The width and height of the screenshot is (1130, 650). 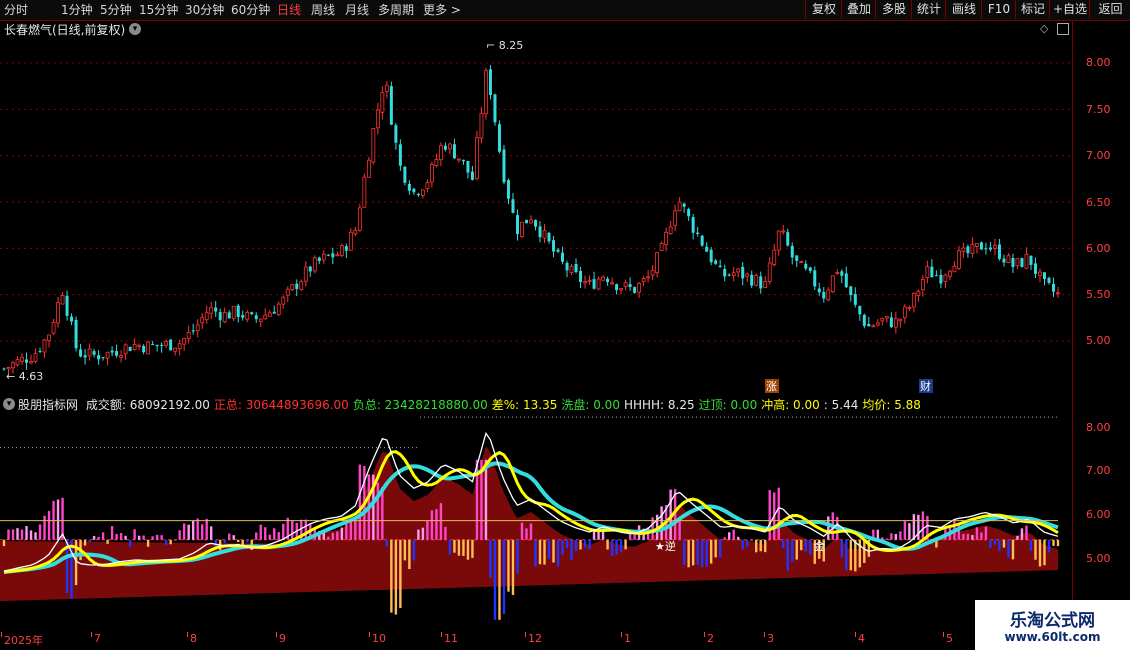 I want to click on period-multi: 多周期, so click(x=396, y=10).